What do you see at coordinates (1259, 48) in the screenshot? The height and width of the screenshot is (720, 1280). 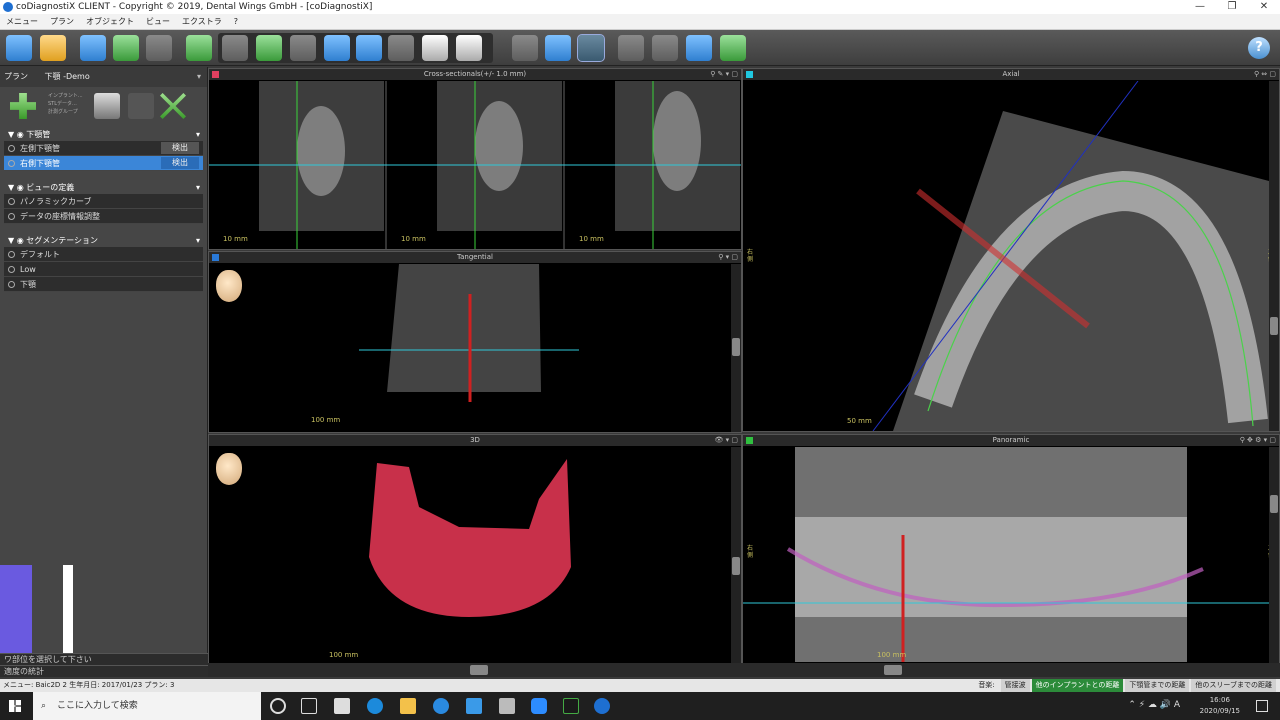 I see `help-icon: ?` at bounding box center [1259, 48].